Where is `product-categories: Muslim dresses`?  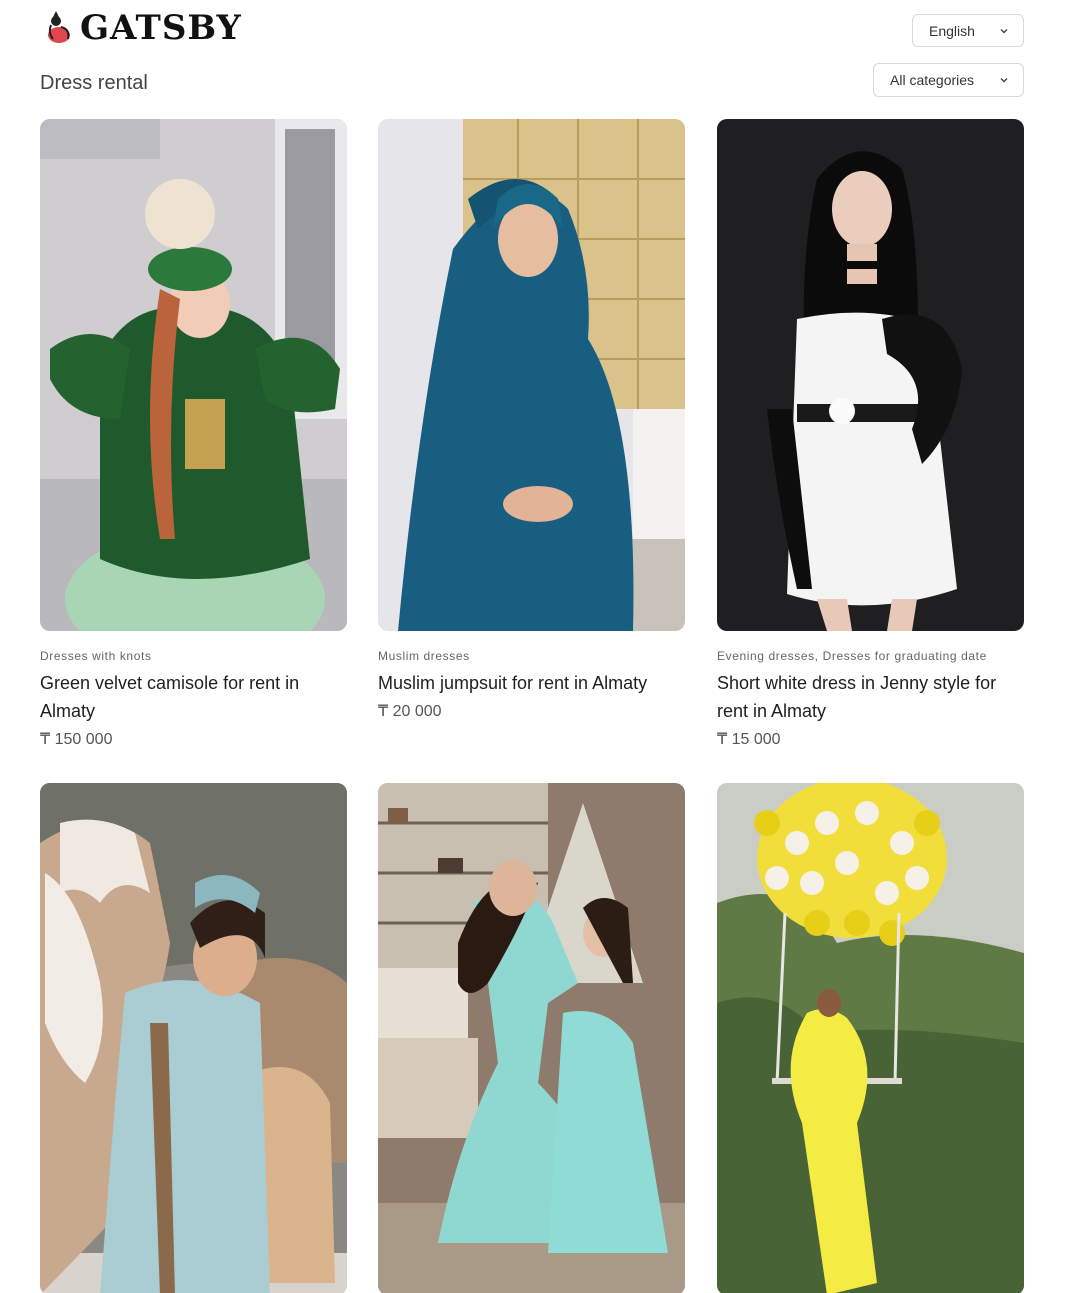 product-categories: Muslim dresses is located at coordinates (531, 656).